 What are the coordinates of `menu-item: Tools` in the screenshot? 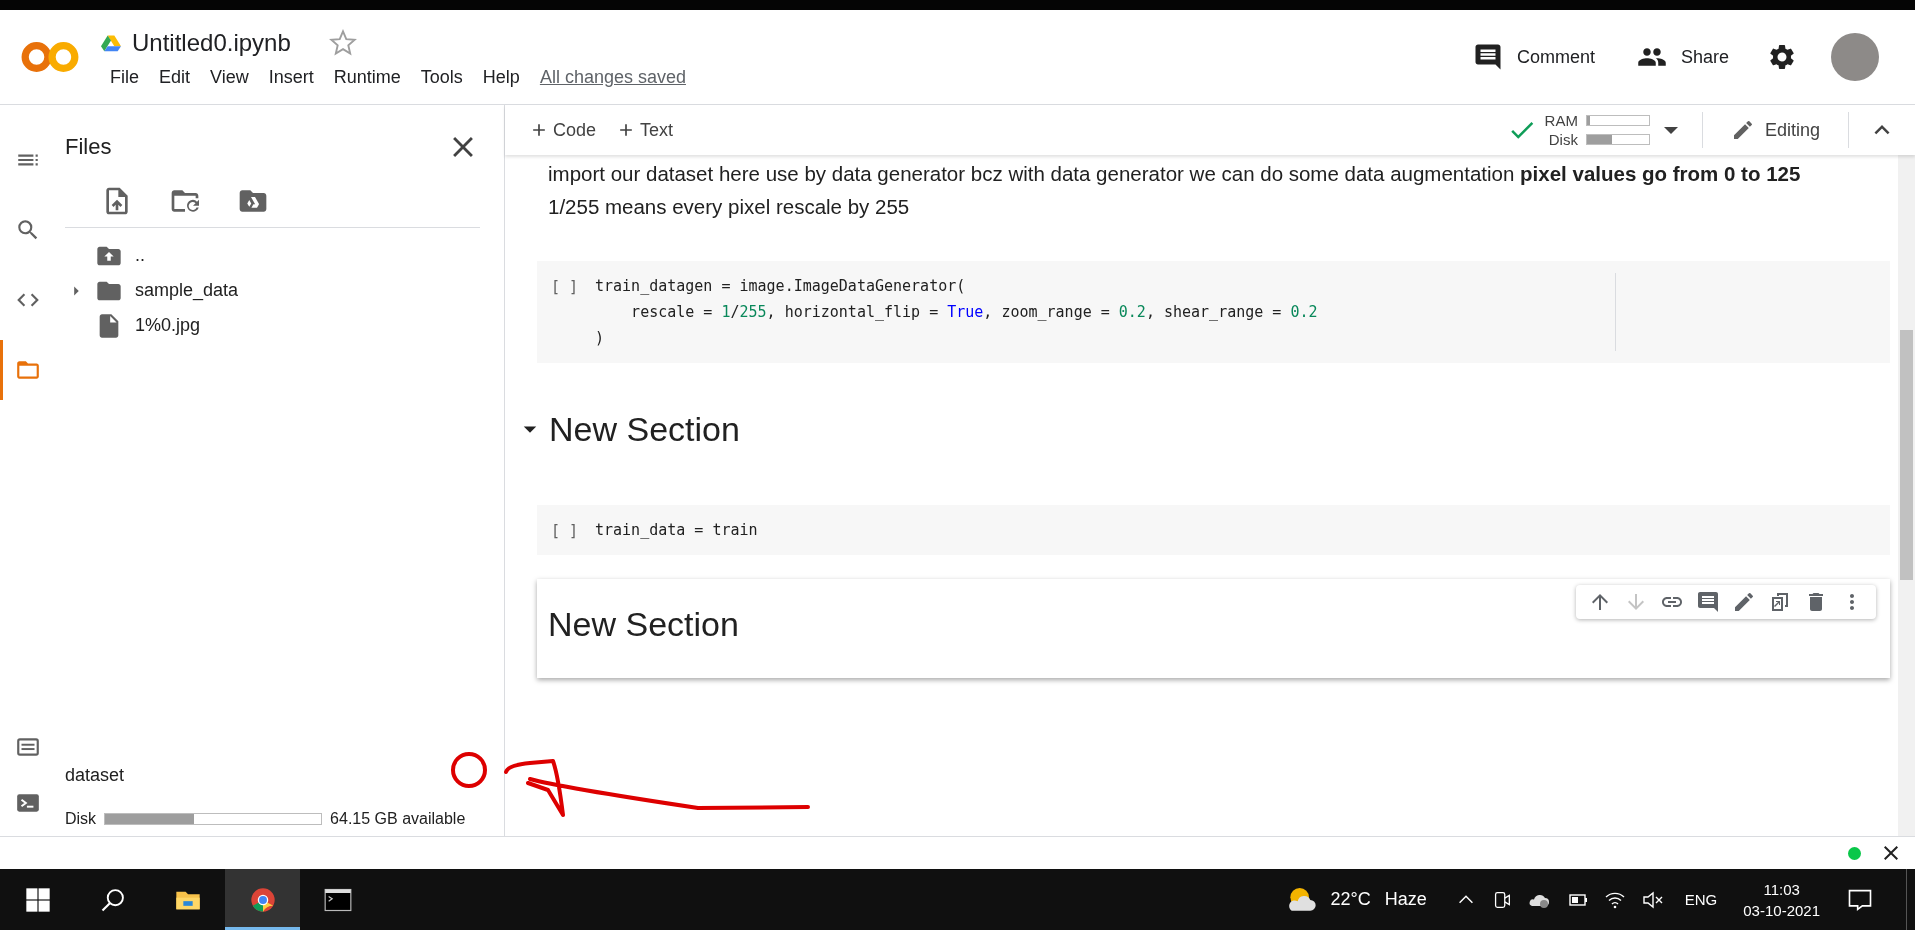 It's located at (441, 77).